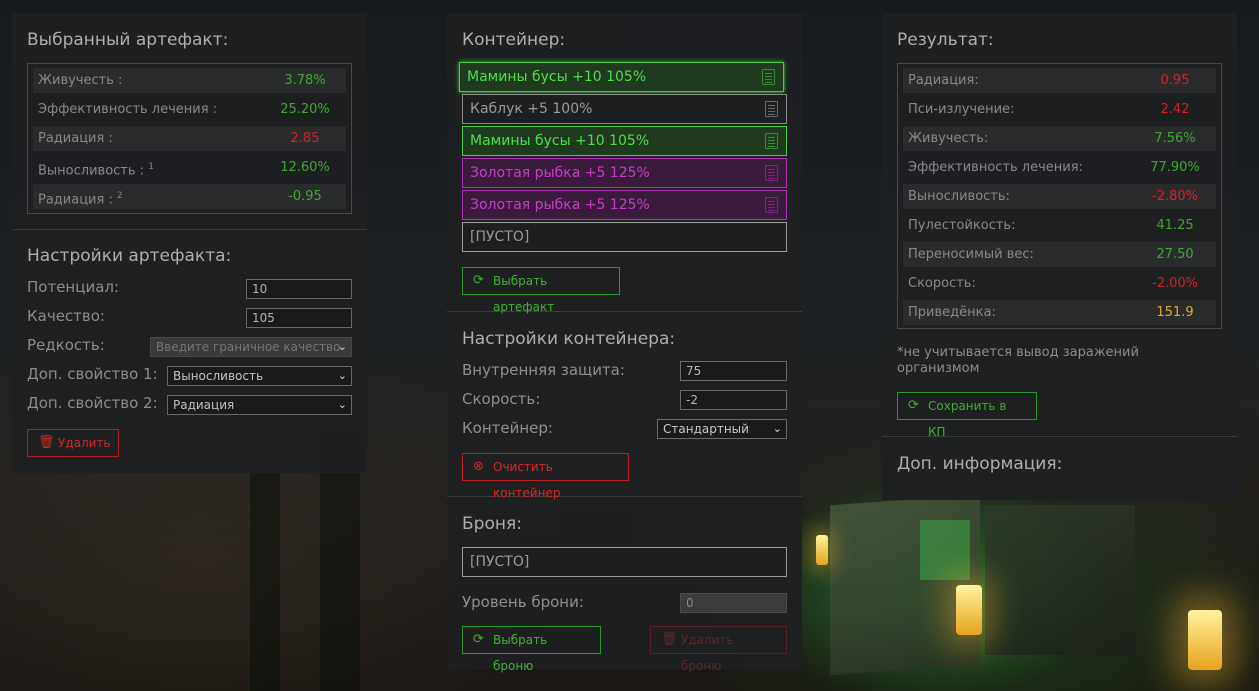 The height and width of the screenshot is (691, 1259). Describe the element at coordinates (531, 649) in the screenshot. I see `select-armor-button: ⟳ Выбрать броню` at that location.